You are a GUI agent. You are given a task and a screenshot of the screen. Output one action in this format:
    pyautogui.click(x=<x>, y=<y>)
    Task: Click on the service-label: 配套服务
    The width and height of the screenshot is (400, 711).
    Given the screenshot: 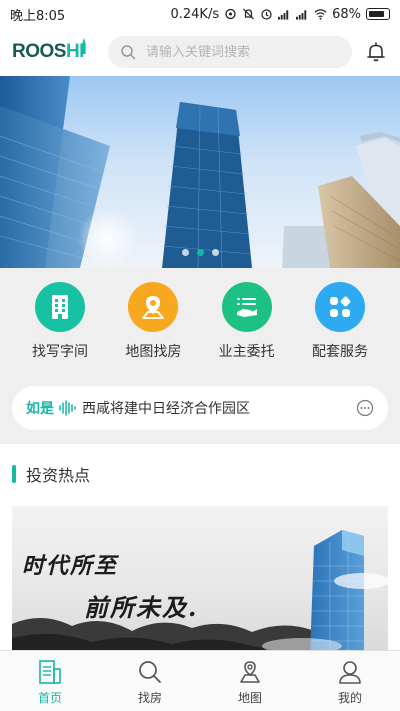 What is the action you would take?
    pyautogui.click(x=339, y=352)
    